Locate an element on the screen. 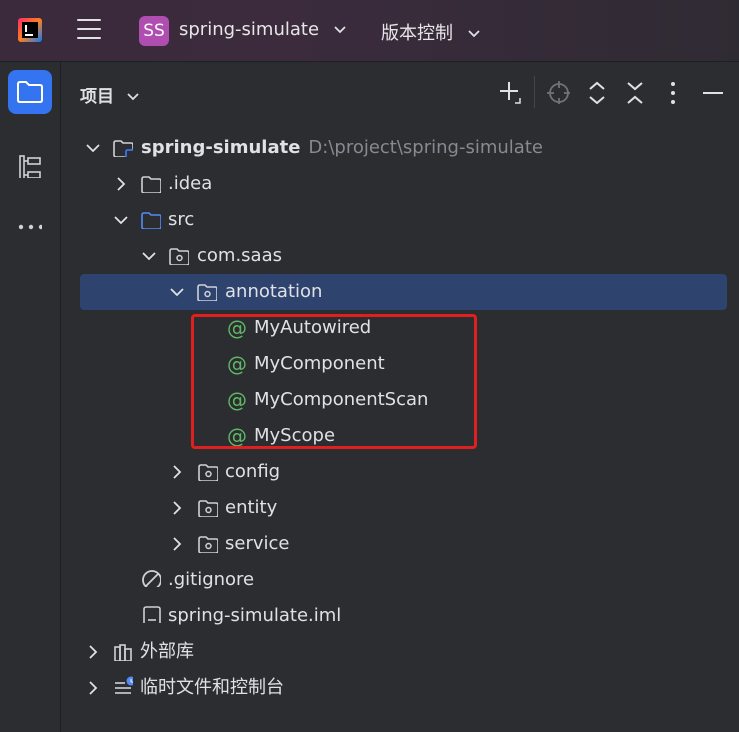 The height and width of the screenshot is (732, 739). module-file-icon is located at coordinates (152, 614).